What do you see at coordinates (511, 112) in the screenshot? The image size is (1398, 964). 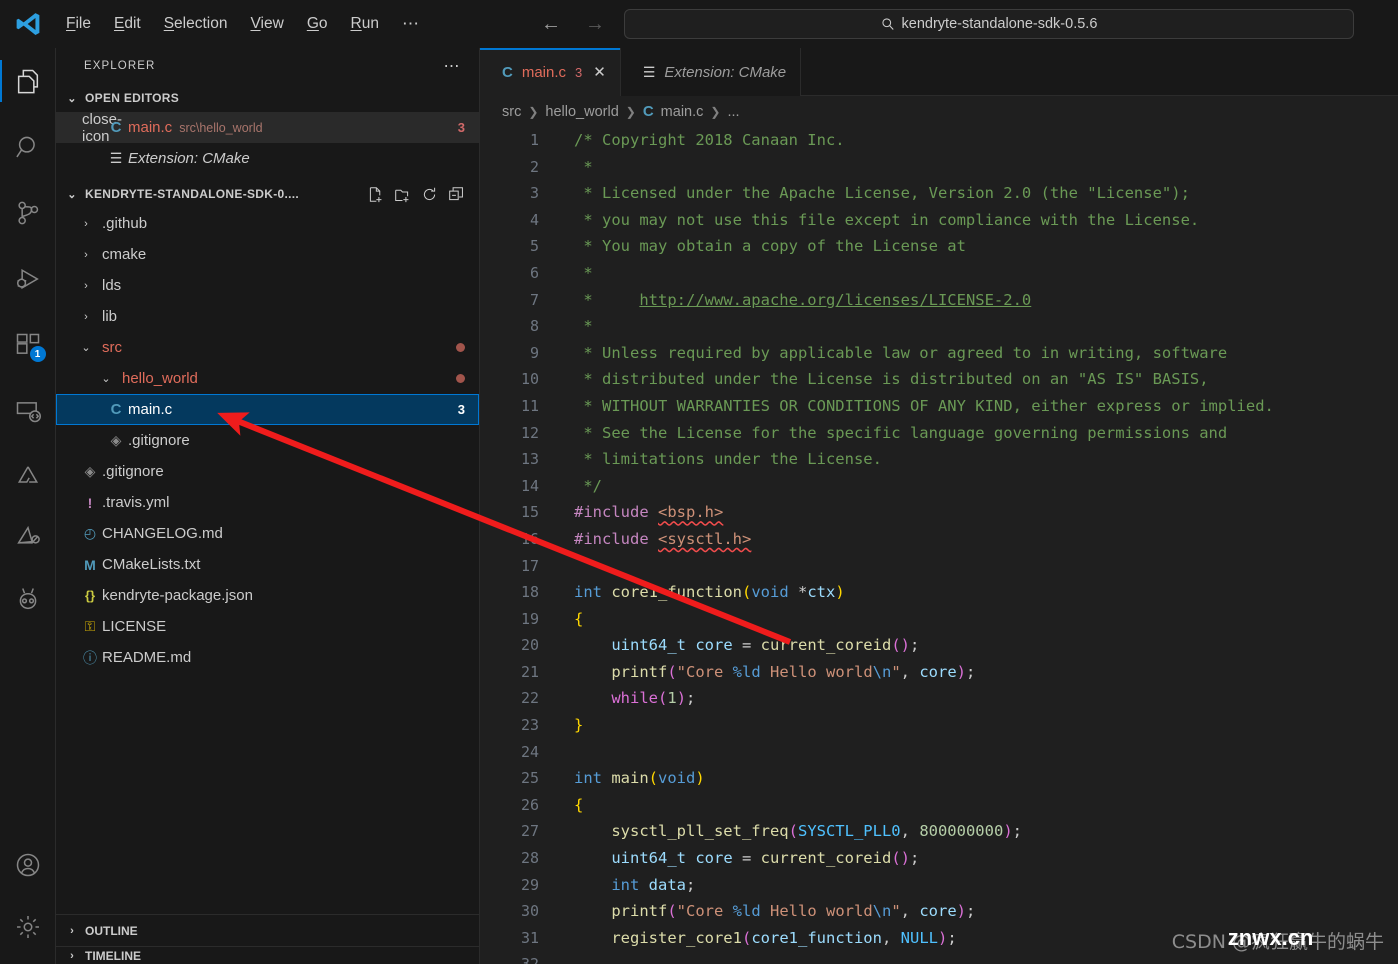 I see `breadcrumb-item-src: src` at bounding box center [511, 112].